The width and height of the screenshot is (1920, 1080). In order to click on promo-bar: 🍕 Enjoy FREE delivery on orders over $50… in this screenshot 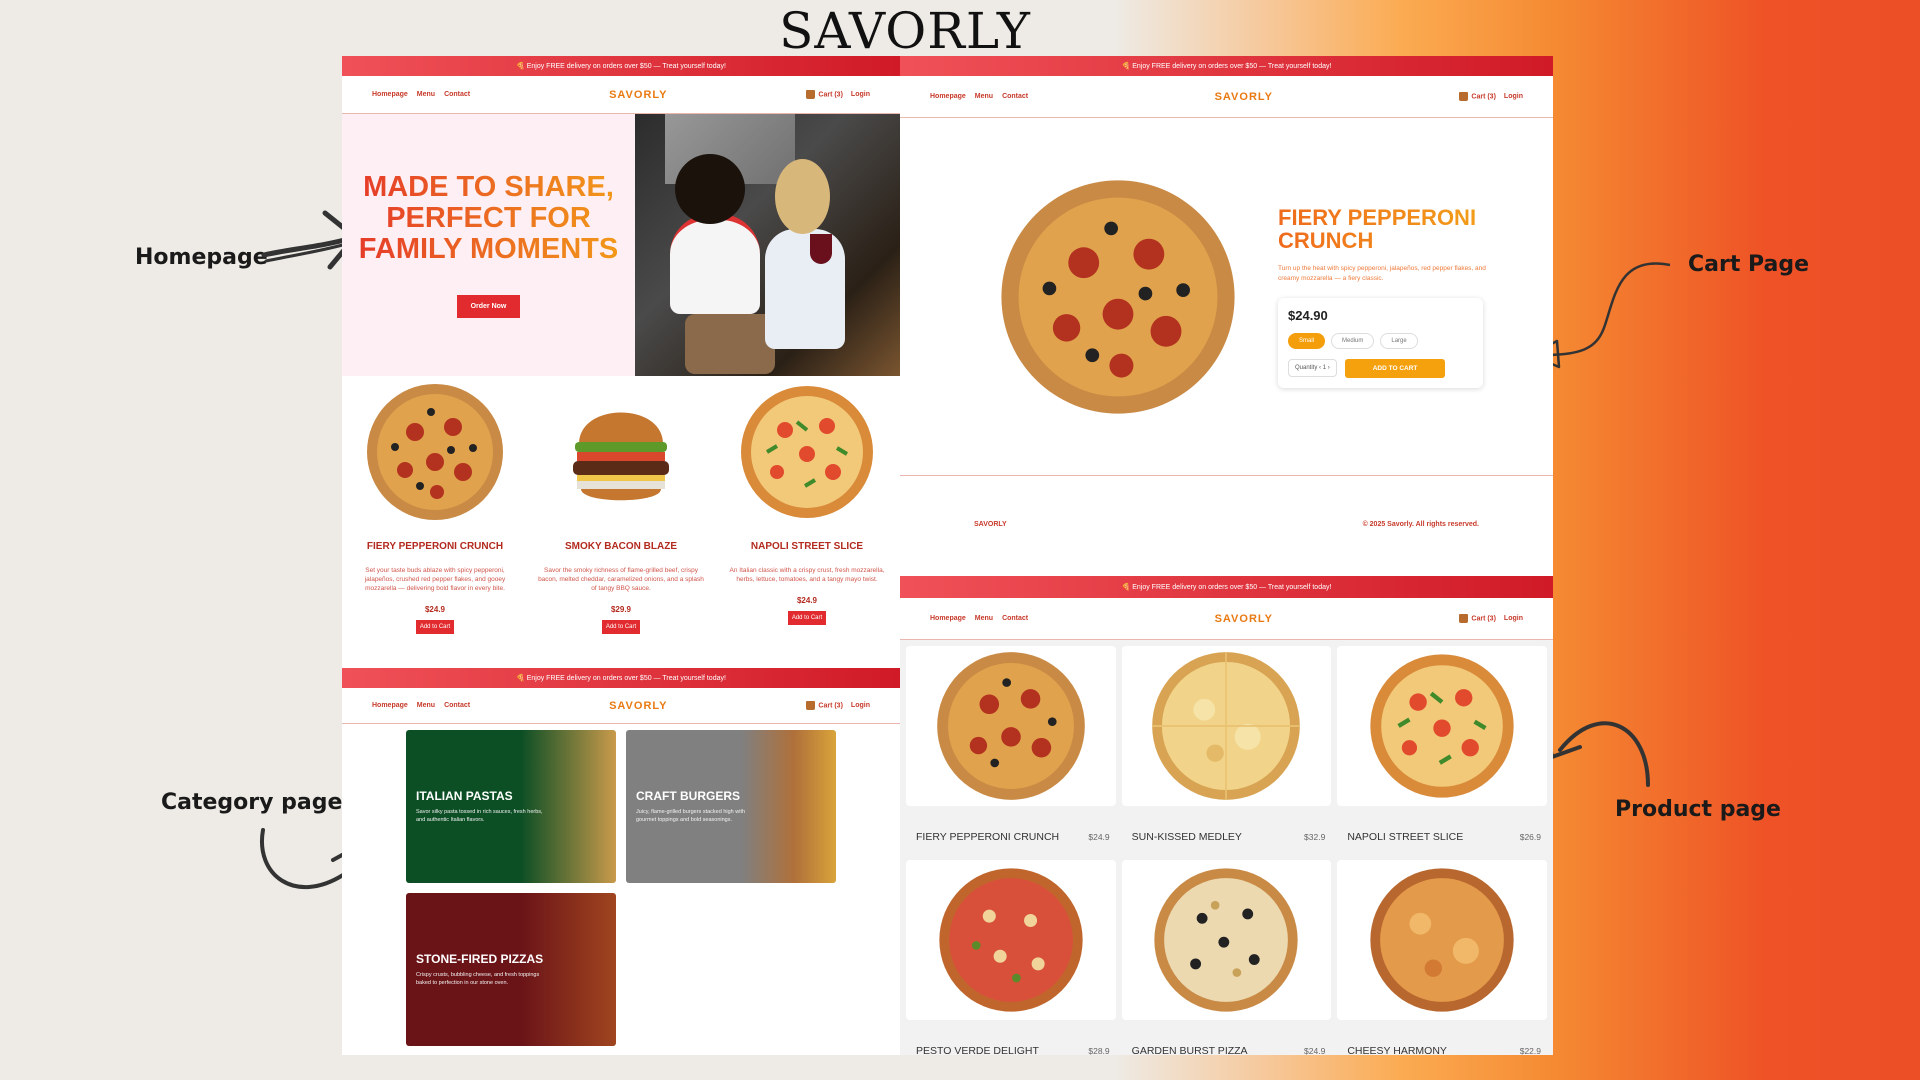, I will do `click(621, 66)`.